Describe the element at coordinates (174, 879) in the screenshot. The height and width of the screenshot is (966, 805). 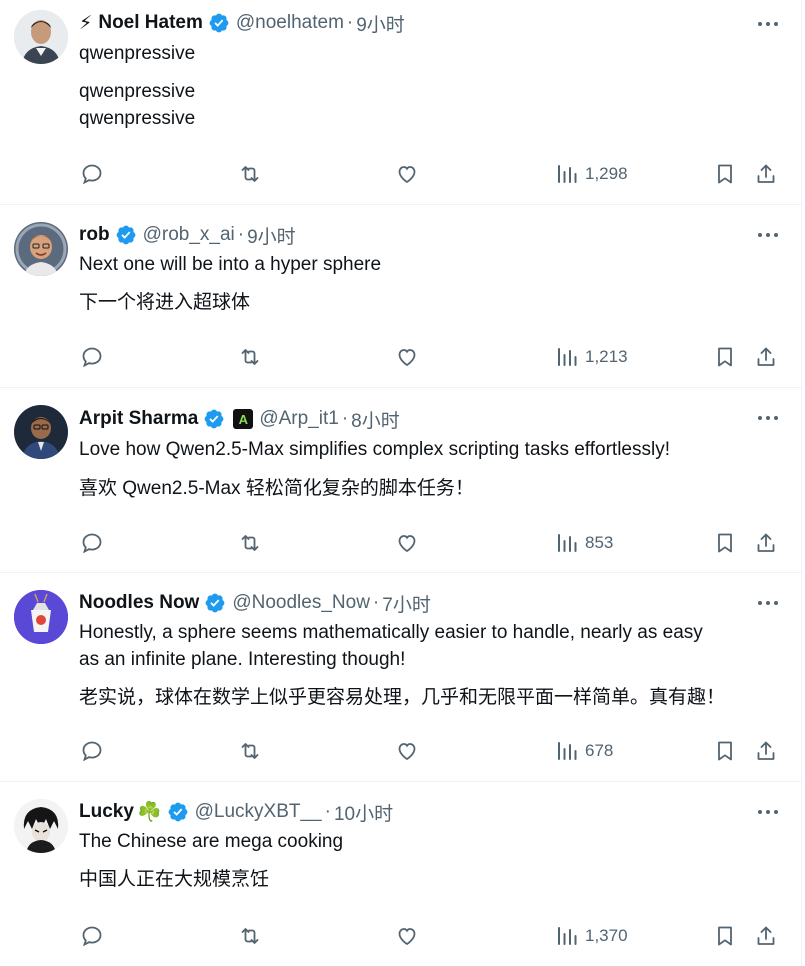
I see `tweet-text-line: 中国人正在大规模烹饪` at that location.